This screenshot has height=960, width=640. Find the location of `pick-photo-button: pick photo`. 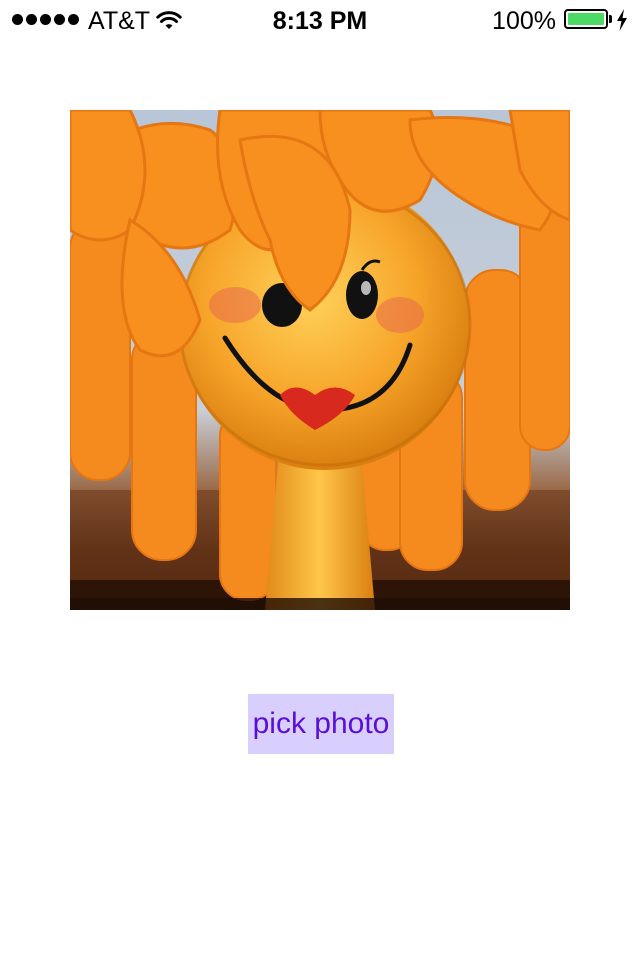

pick-photo-button: pick photo is located at coordinates (321, 724).